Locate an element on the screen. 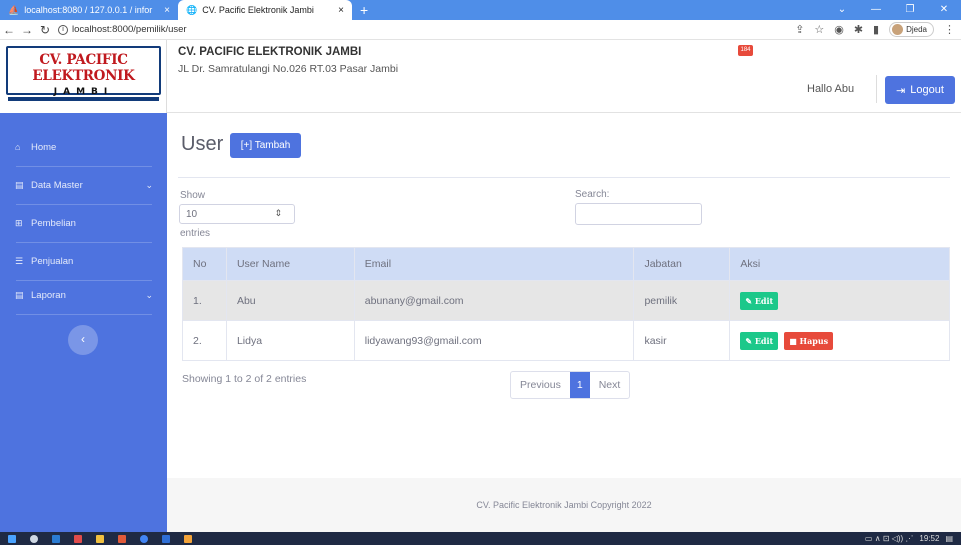 This screenshot has width=961, height=545. windows-start-icon is located at coordinates (12, 538).